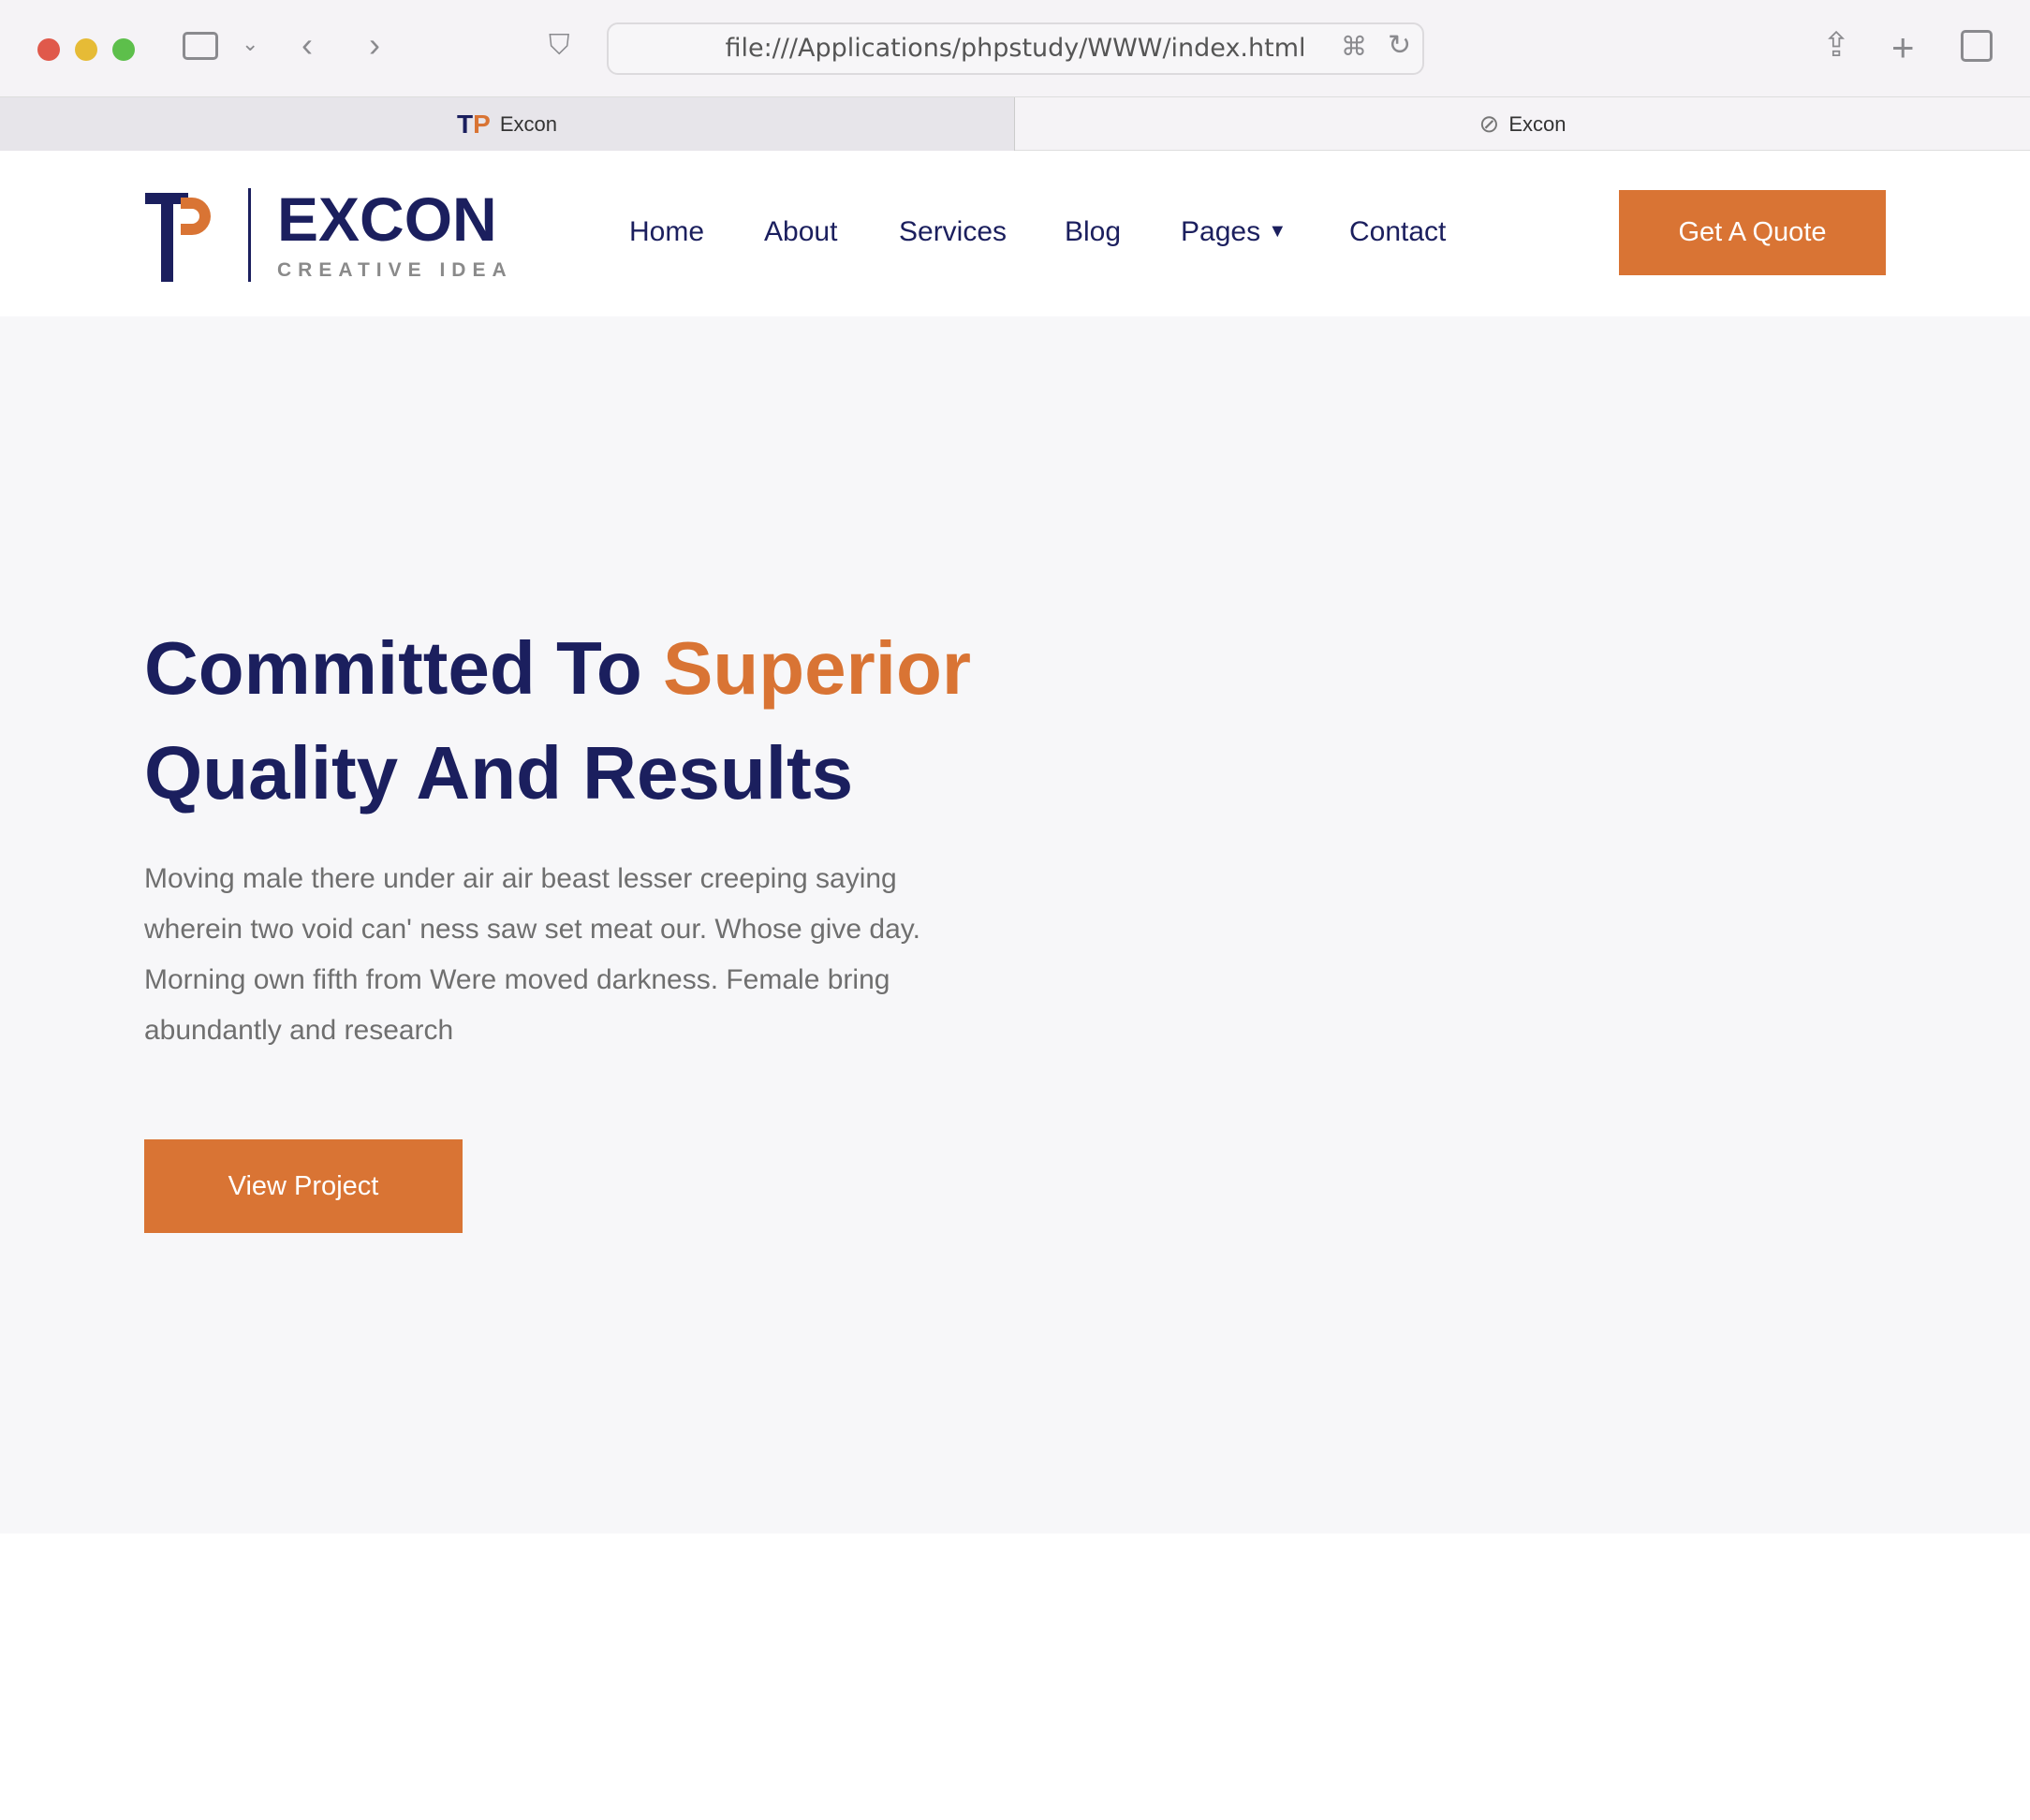  I want to click on title-accent: Superior, so click(817, 668).